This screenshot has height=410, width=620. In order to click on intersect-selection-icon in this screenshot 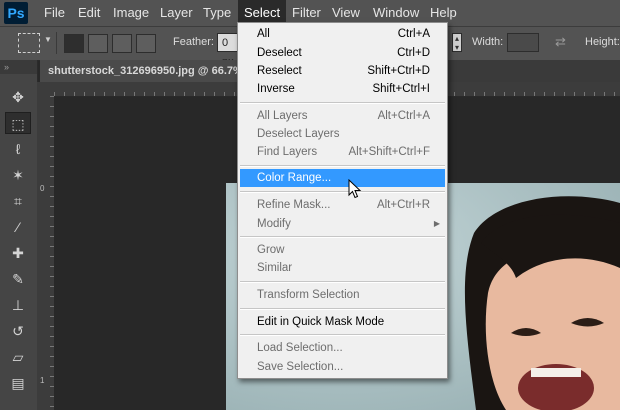, I will do `click(146, 43)`.